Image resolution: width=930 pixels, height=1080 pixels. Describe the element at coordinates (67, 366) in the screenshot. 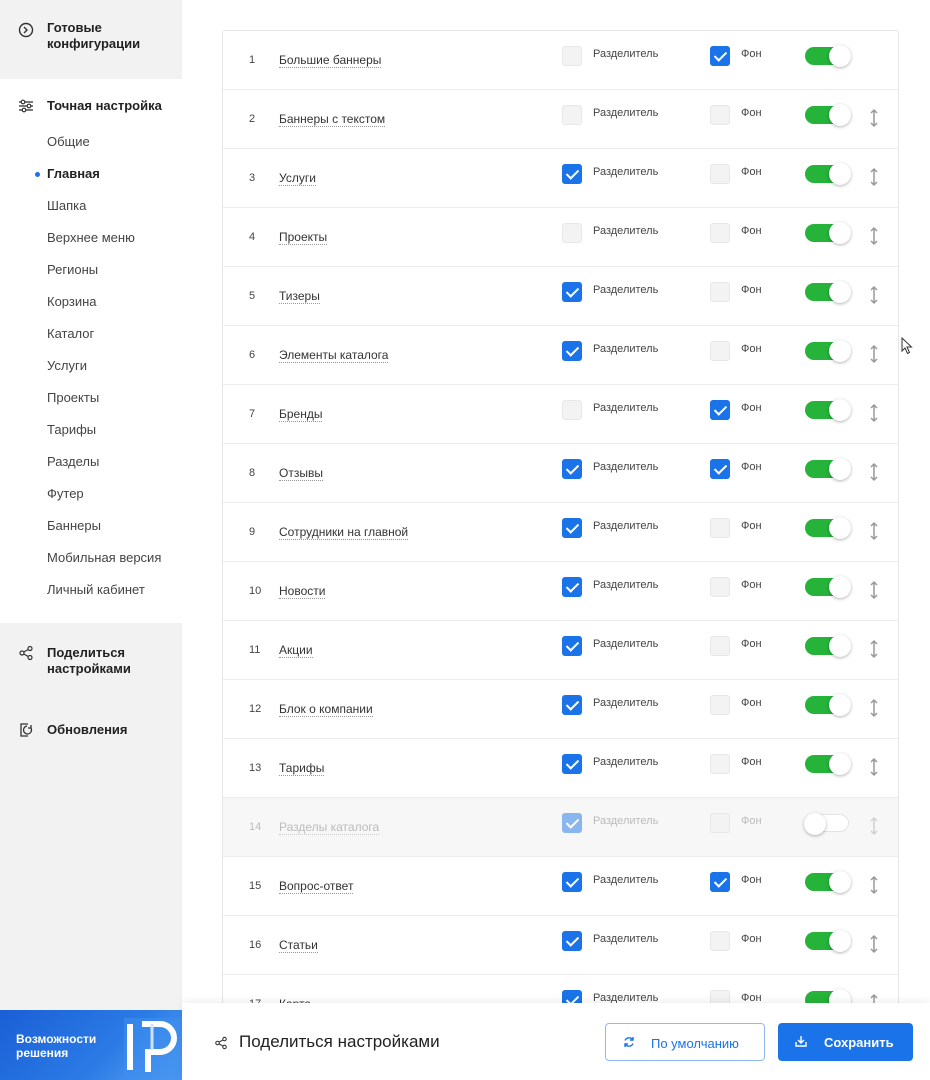

I see `submenu-item: Услуги` at that location.